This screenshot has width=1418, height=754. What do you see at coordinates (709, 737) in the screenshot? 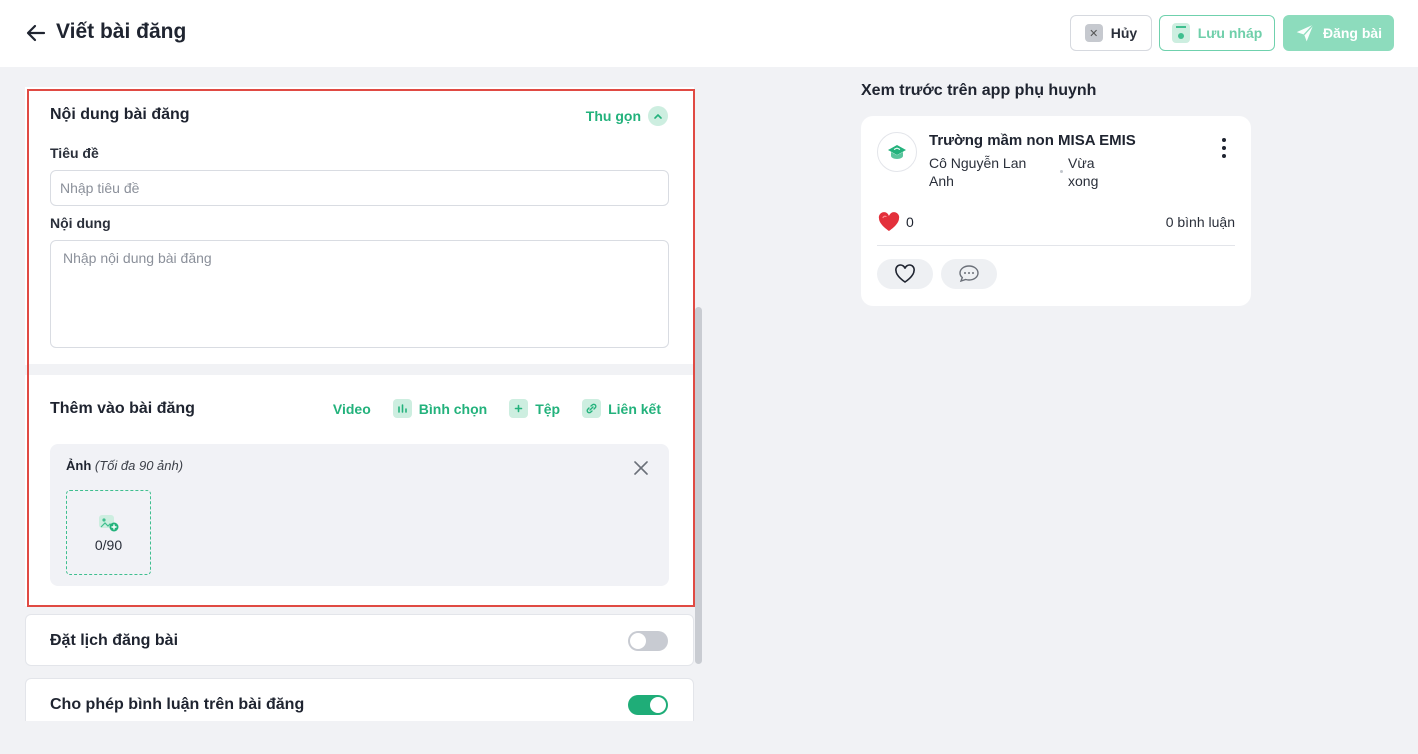
I see `bottom-background` at bounding box center [709, 737].